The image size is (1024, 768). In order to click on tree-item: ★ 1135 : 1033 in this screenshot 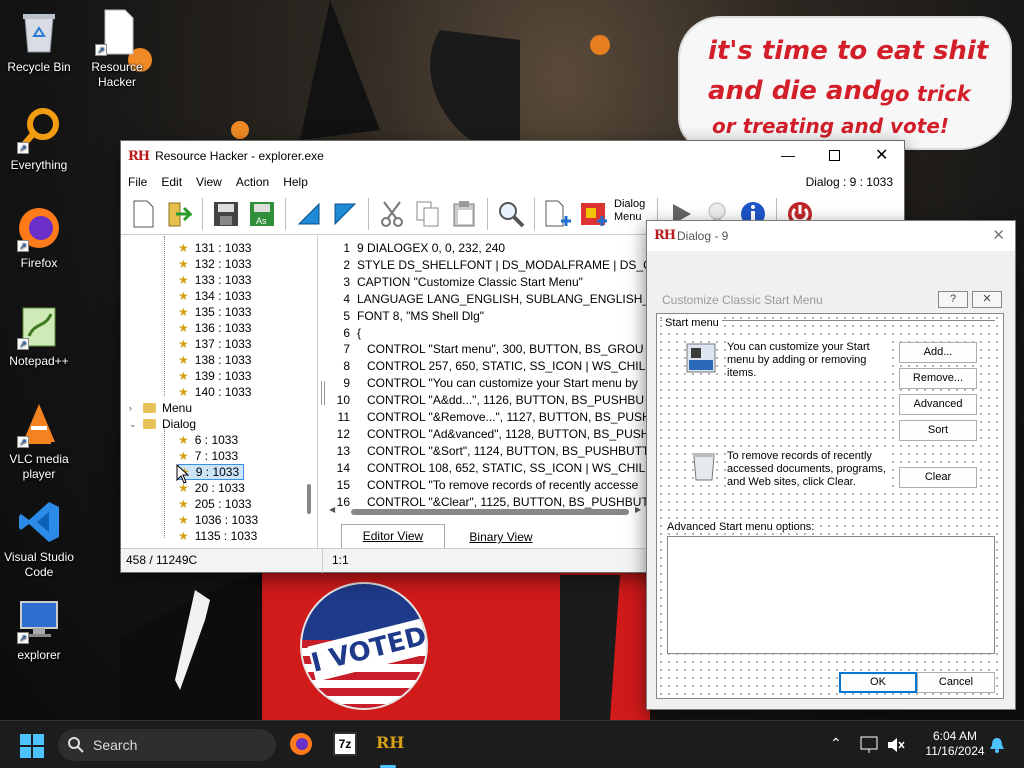, I will do `click(217, 536)`.